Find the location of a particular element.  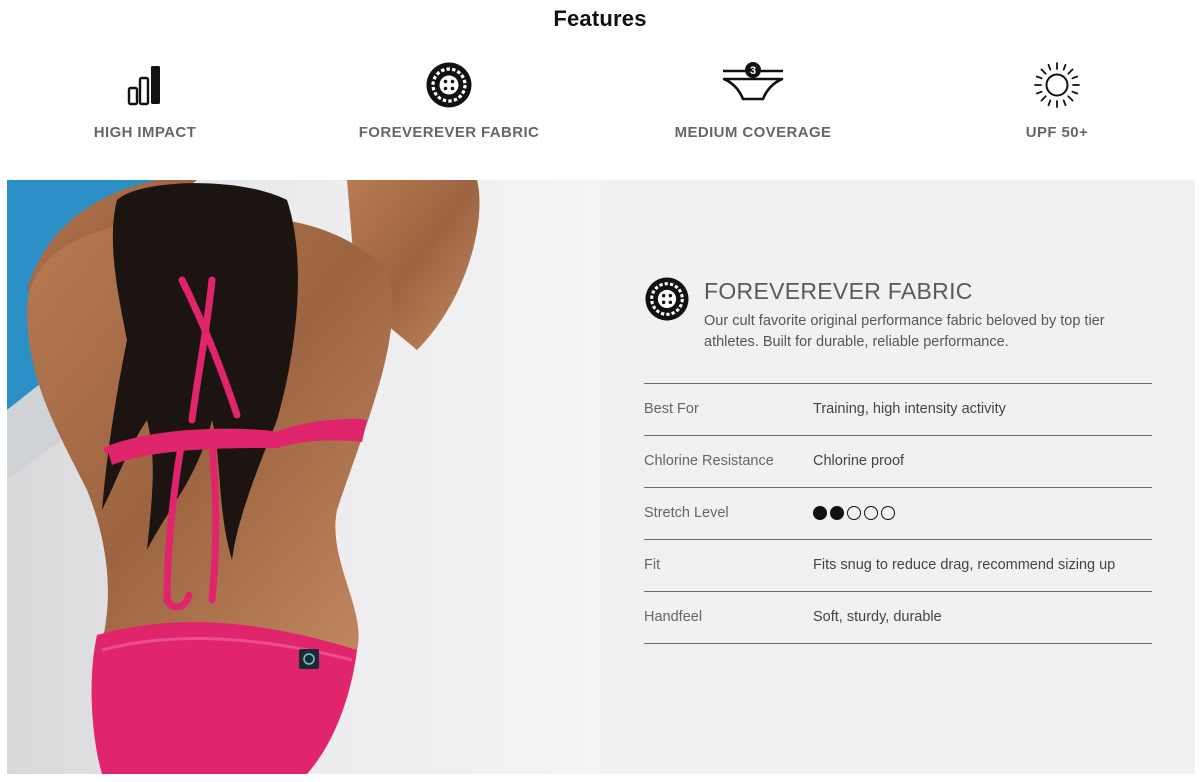

coverage-bottom-icon: 3 is located at coordinates (753, 85).